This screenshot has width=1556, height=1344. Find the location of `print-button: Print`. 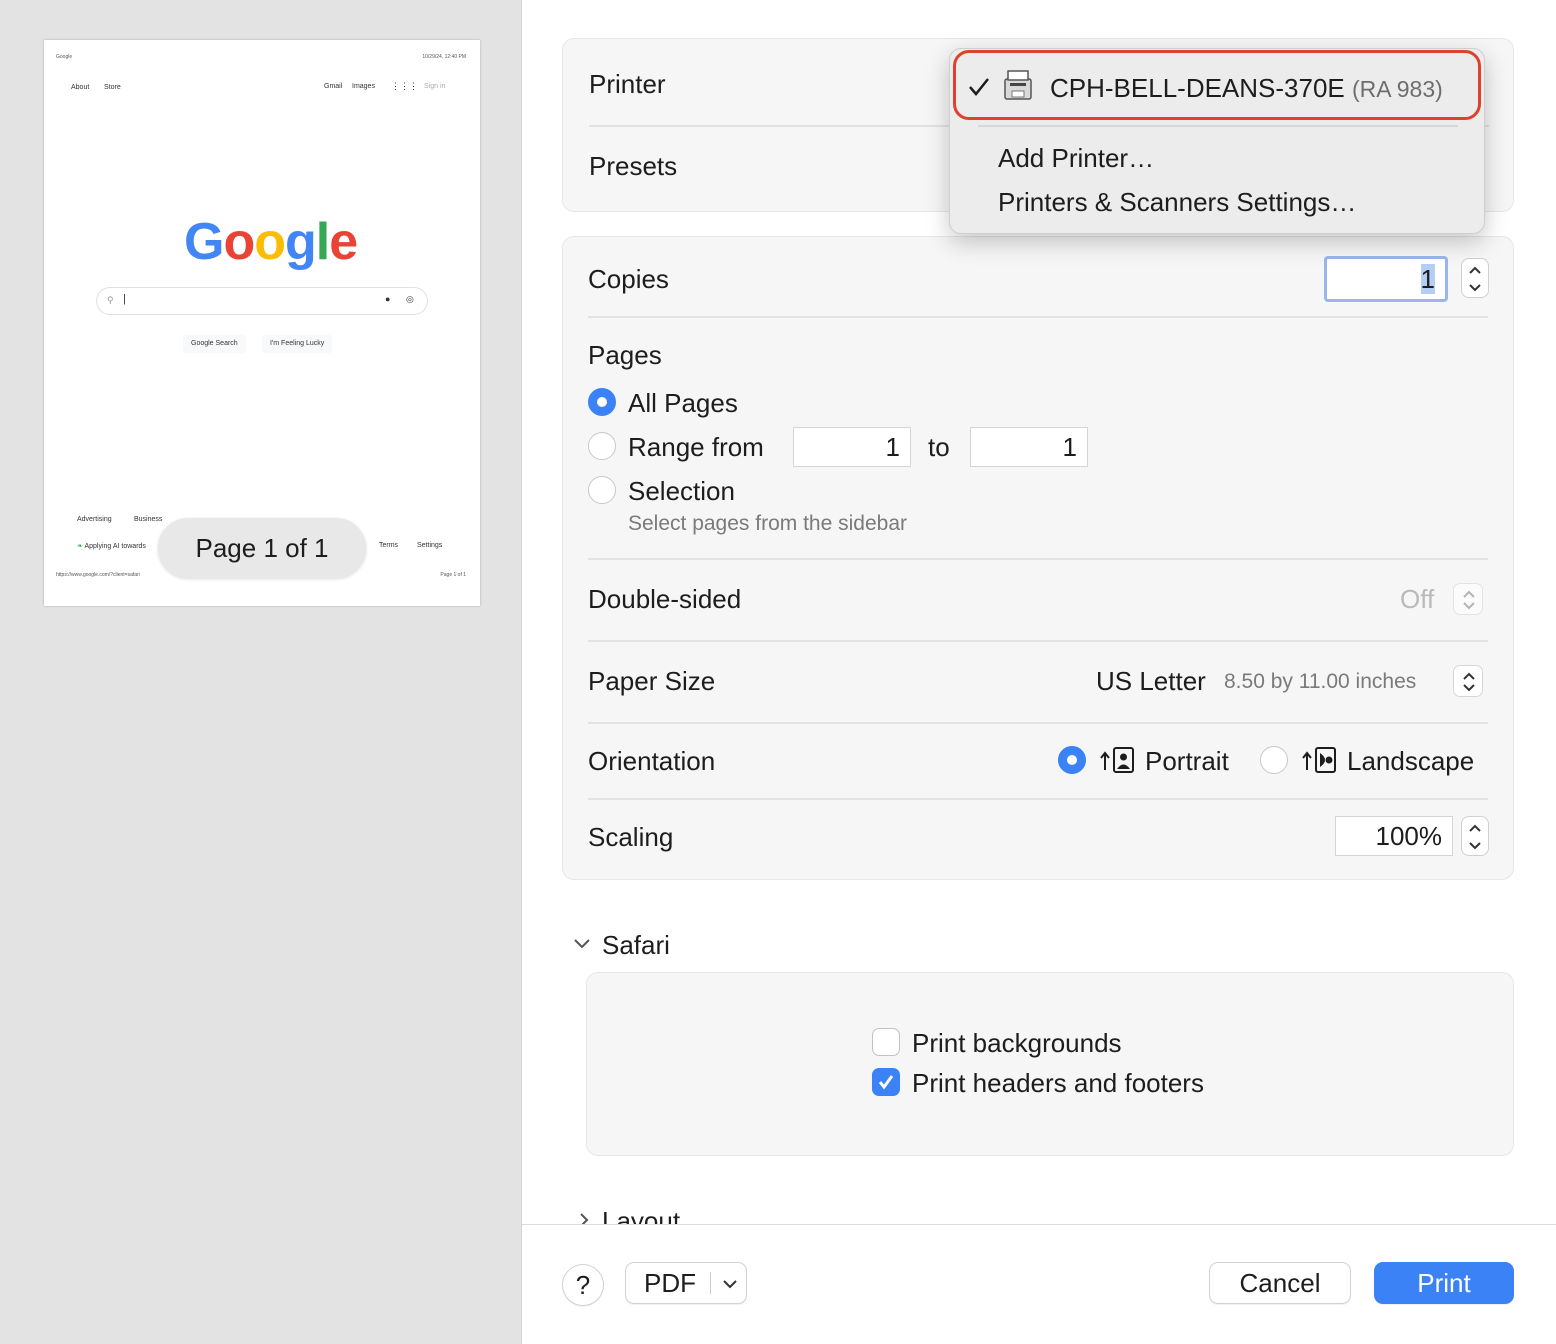

print-button: Print is located at coordinates (1444, 1283).